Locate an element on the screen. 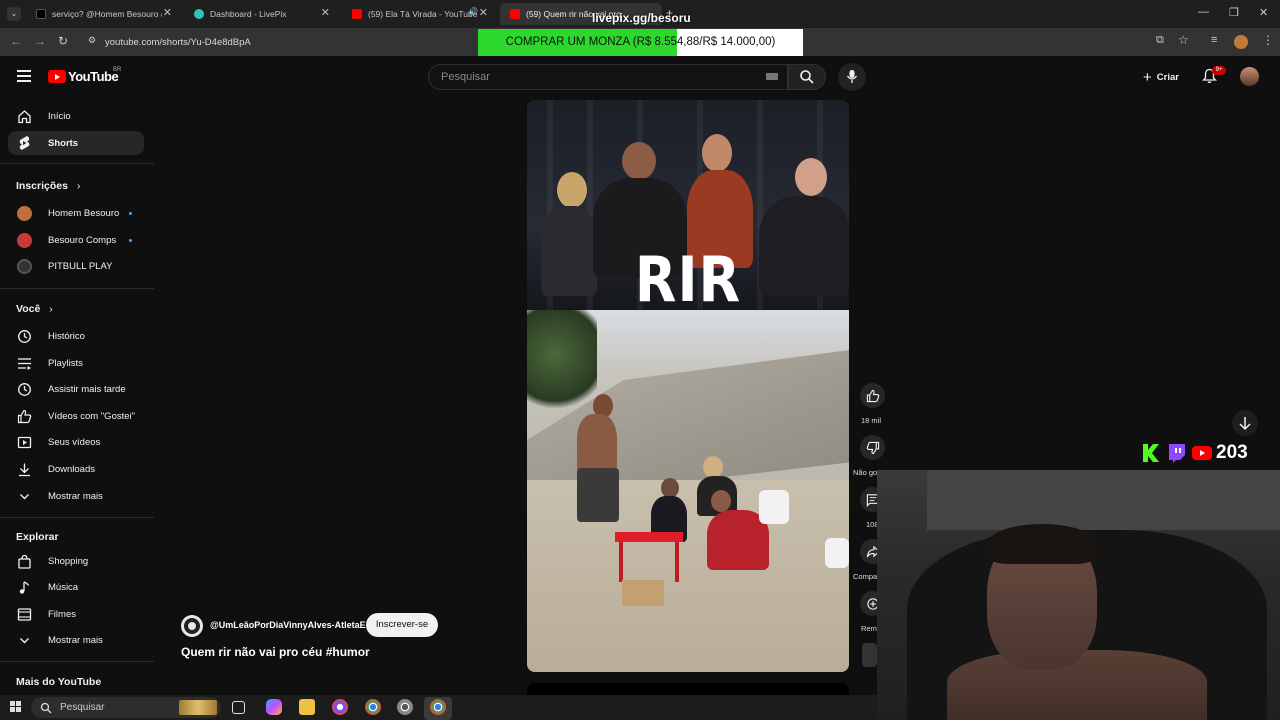 The width and height of the screenshot is (1280, 720). minimize-icon: — is located at coordinates (1203, 12).